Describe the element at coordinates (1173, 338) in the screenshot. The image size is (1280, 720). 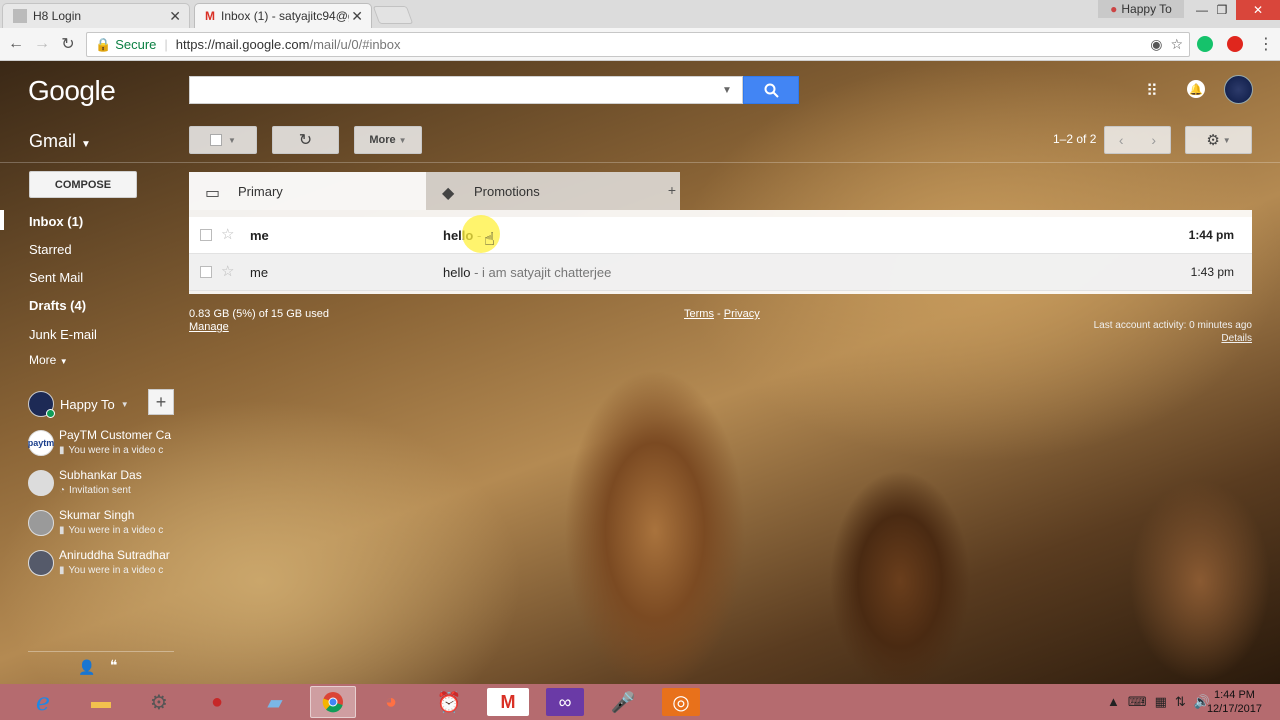
I see `details-link: Details` at that location.